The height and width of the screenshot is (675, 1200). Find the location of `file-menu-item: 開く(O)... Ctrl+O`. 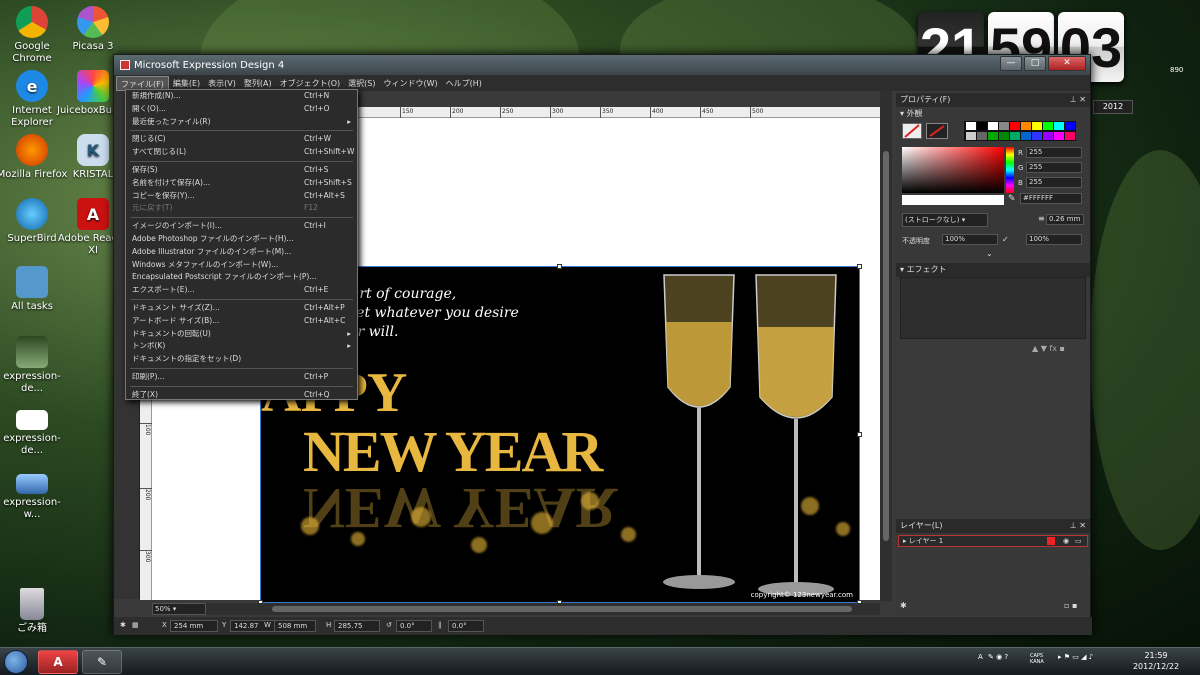

file-menu-item: 開く(O)... Ctrl+O is located at coordinates (241, 109).